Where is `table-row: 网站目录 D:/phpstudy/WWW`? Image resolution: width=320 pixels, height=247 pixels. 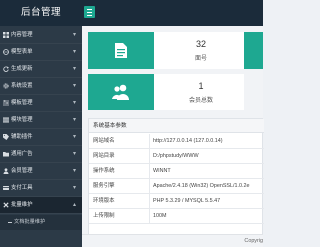 table-row: 网站目录 D:/phpstudy/WWW is located at coordinates (176, 156).